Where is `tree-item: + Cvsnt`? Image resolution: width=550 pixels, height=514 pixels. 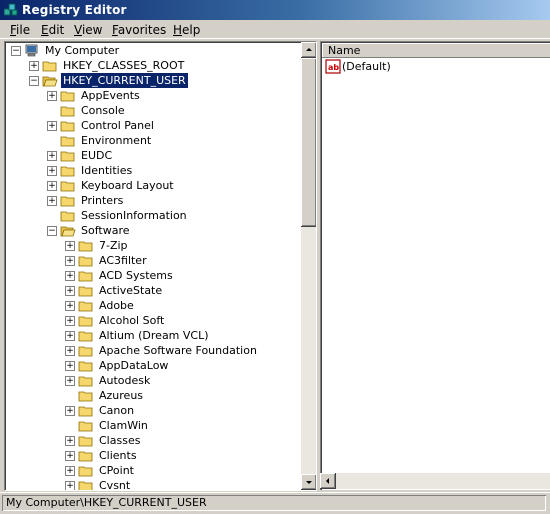
tree-item: + Cvsnt is located at coordinates (152, 484).